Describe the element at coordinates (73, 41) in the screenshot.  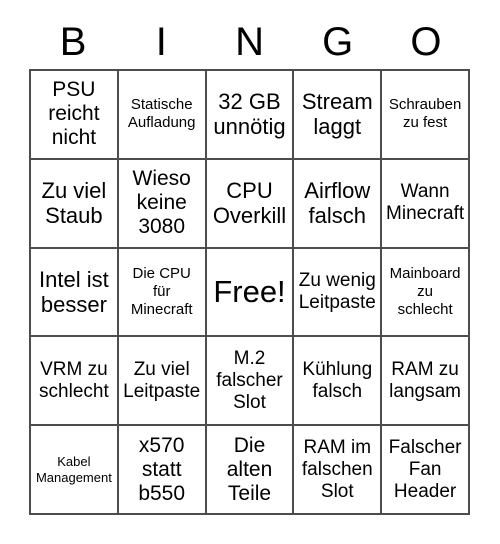
I see `bingo-header-letter-b: B` at that location.